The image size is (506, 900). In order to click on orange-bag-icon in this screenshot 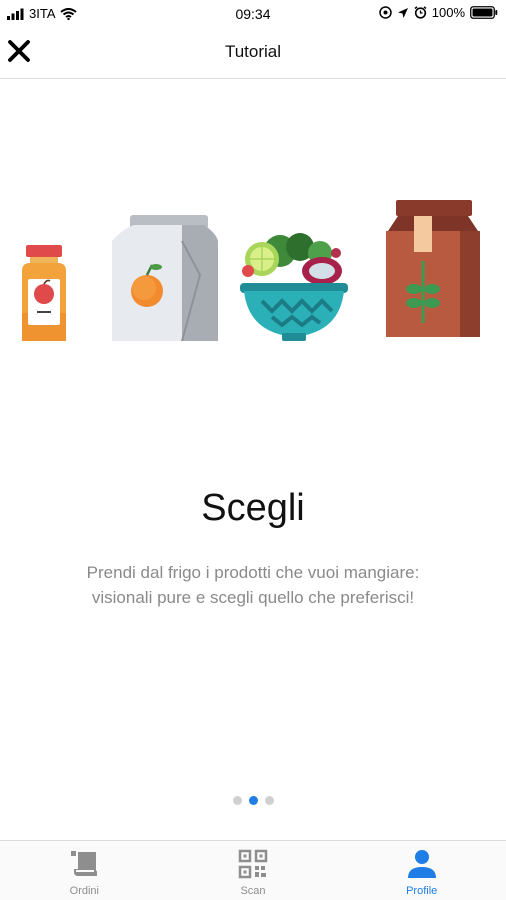, I will do `click(165, 278)`.